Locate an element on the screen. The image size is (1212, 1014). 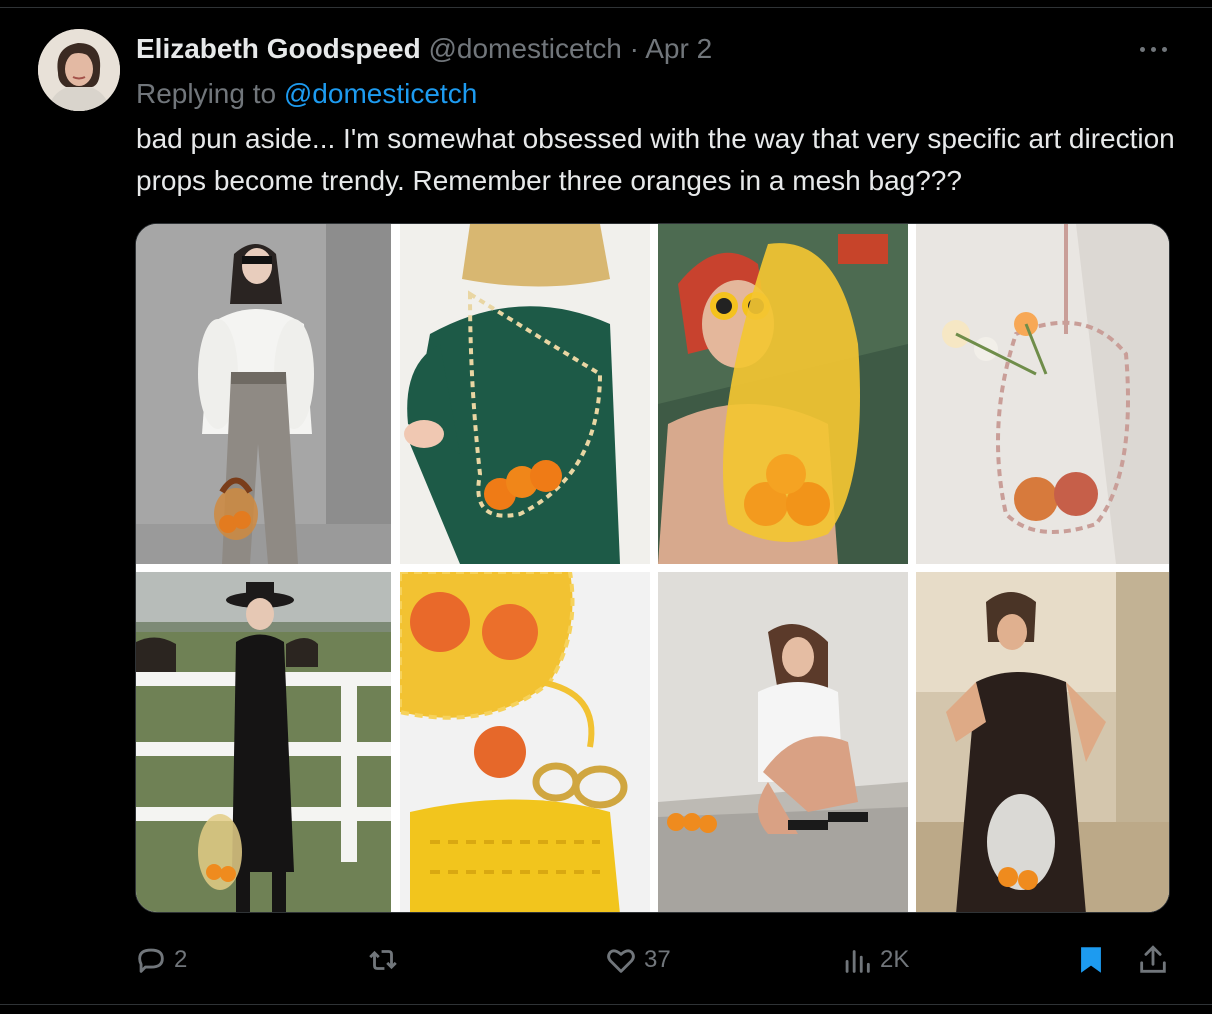
tweet-actions: 2 37 2K is located at coordinates (606, 960).